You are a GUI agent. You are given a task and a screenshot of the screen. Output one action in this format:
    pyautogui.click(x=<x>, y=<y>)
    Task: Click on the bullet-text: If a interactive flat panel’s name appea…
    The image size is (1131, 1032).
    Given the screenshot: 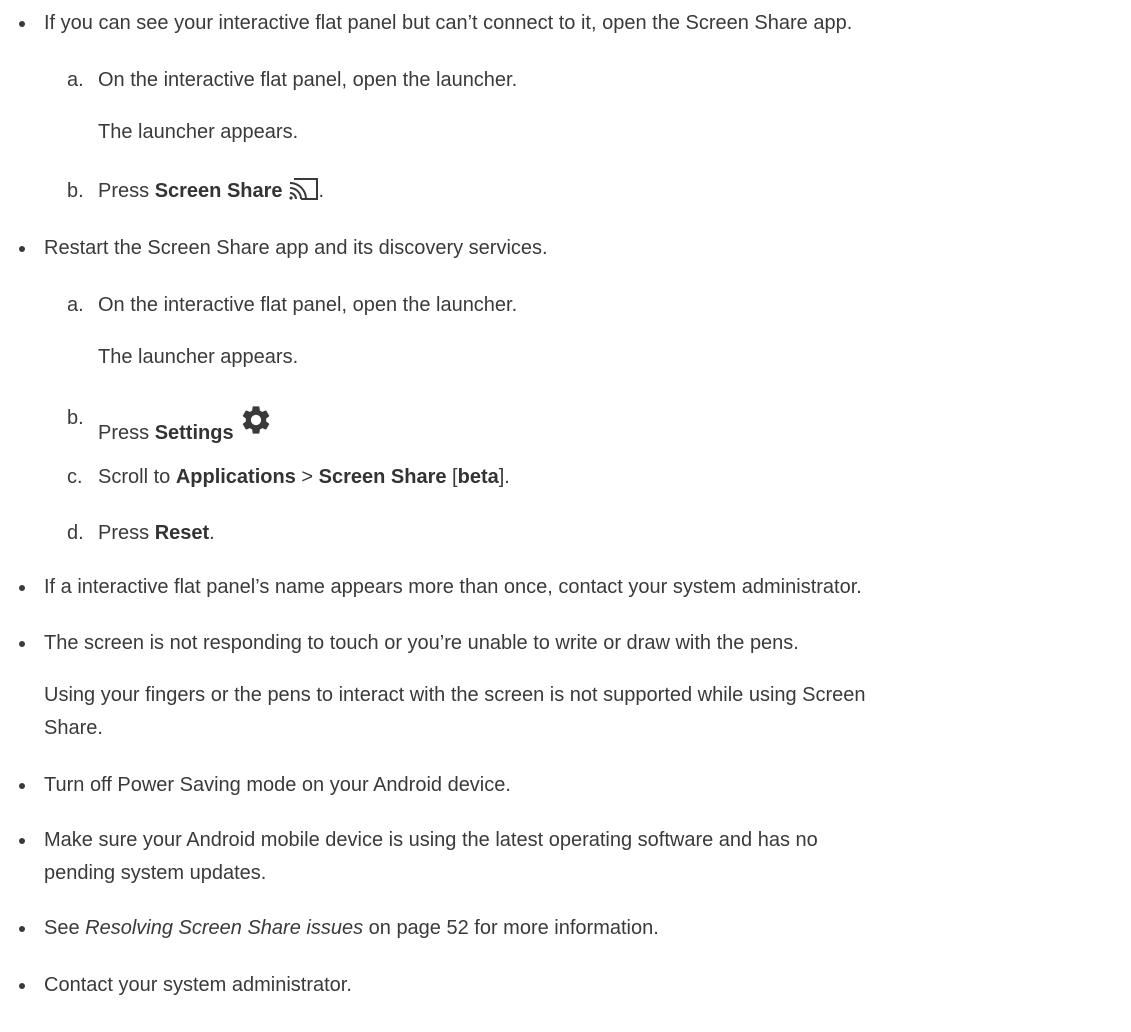 What is the action you would take?
    pyautogui.click(x=453, y=587)
    